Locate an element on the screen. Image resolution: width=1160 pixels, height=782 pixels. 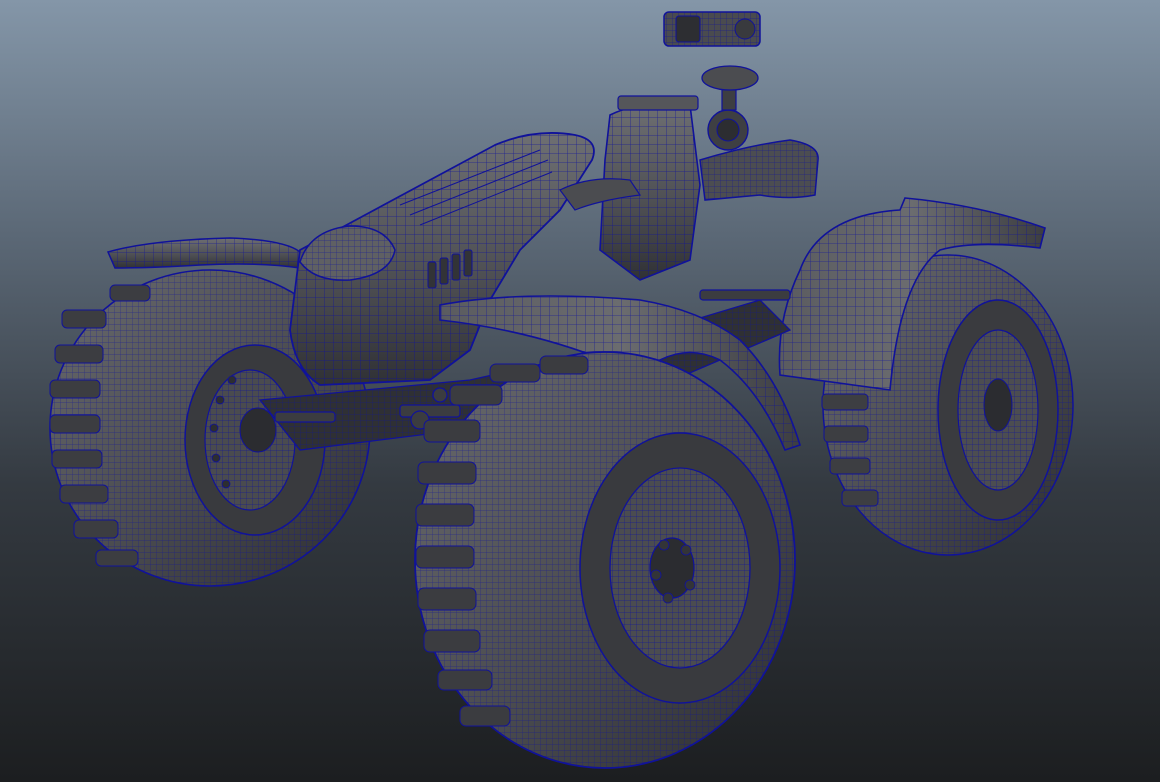
handlebar is located at coordinates (759, 155).